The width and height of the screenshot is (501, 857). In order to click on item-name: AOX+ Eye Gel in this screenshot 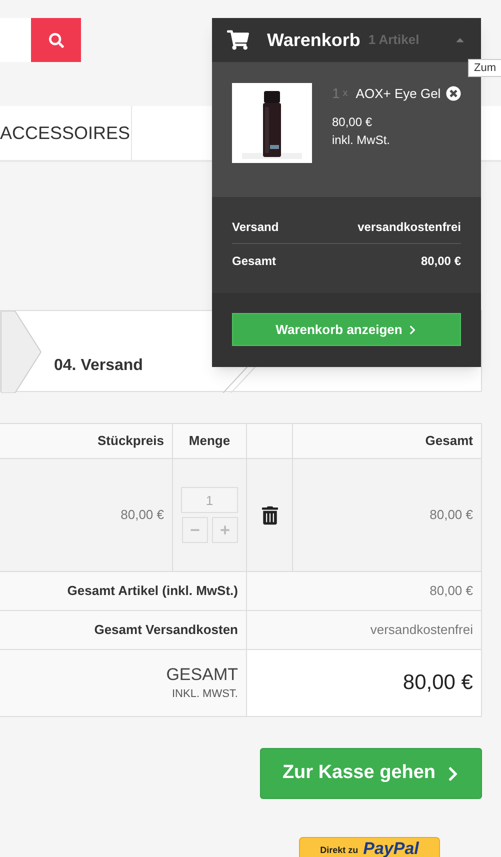, I will do `click(398, 93)`.